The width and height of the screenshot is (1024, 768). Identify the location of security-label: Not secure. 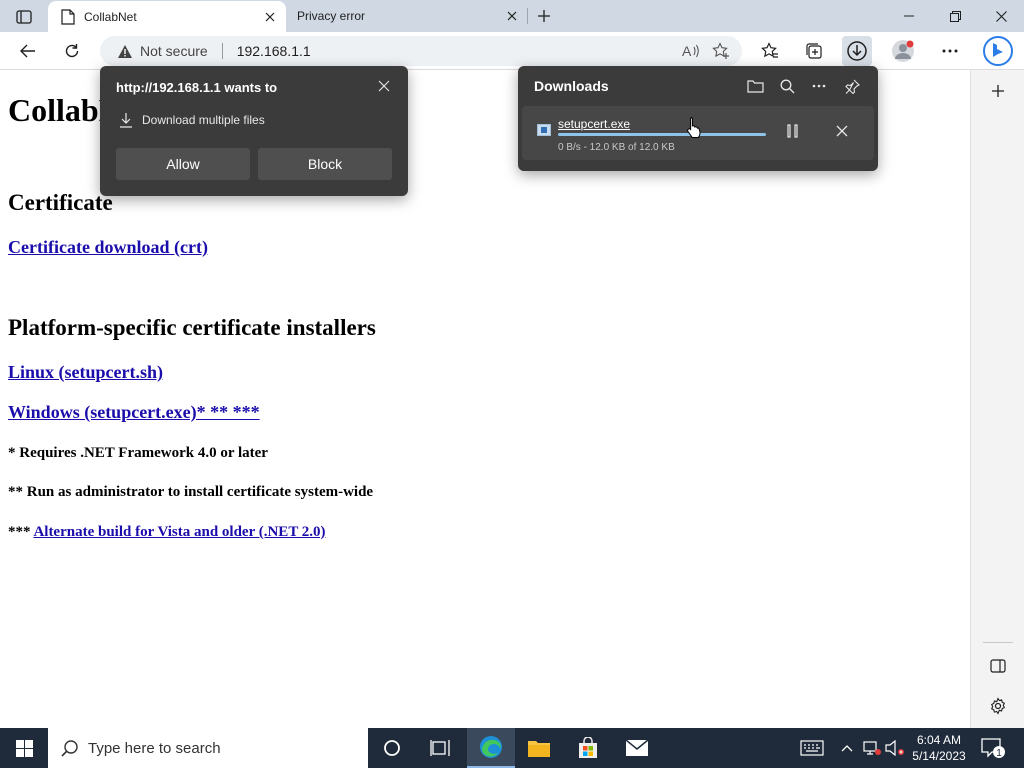
(174, 51).